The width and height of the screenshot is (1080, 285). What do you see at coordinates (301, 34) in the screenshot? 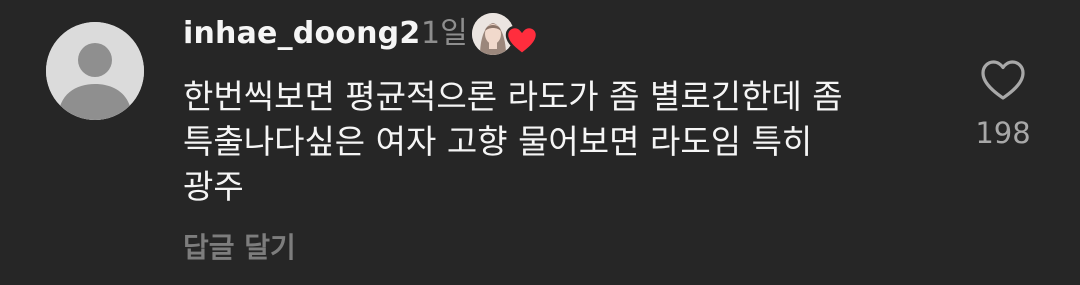
I see `username: inhae_doong2` at bounding box center [301, 34].